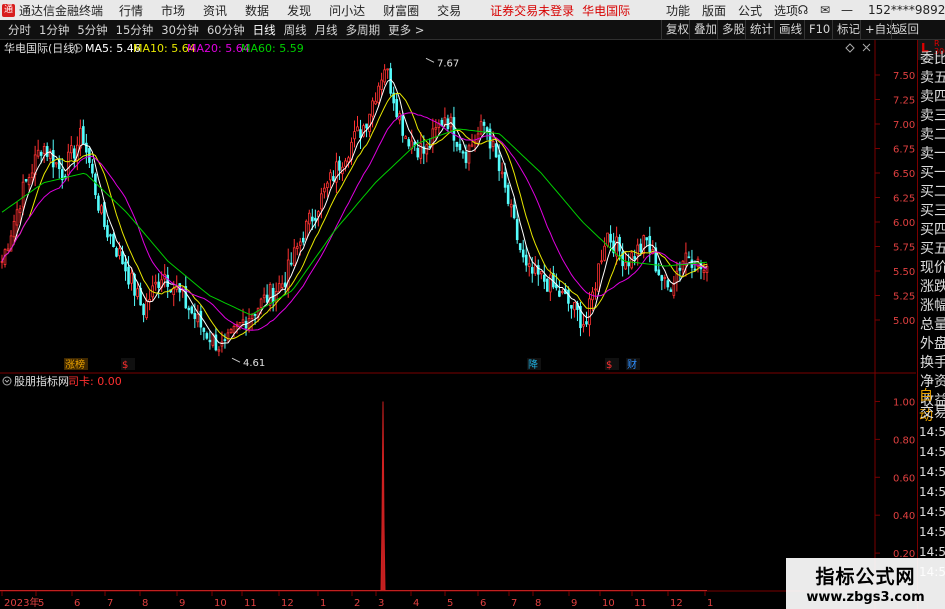 The width and height of the screenshot is (945, 609). Describe the element at coordinates (904, 199) in the screenshot. I see `price-tick-label: 6.25` at that location.